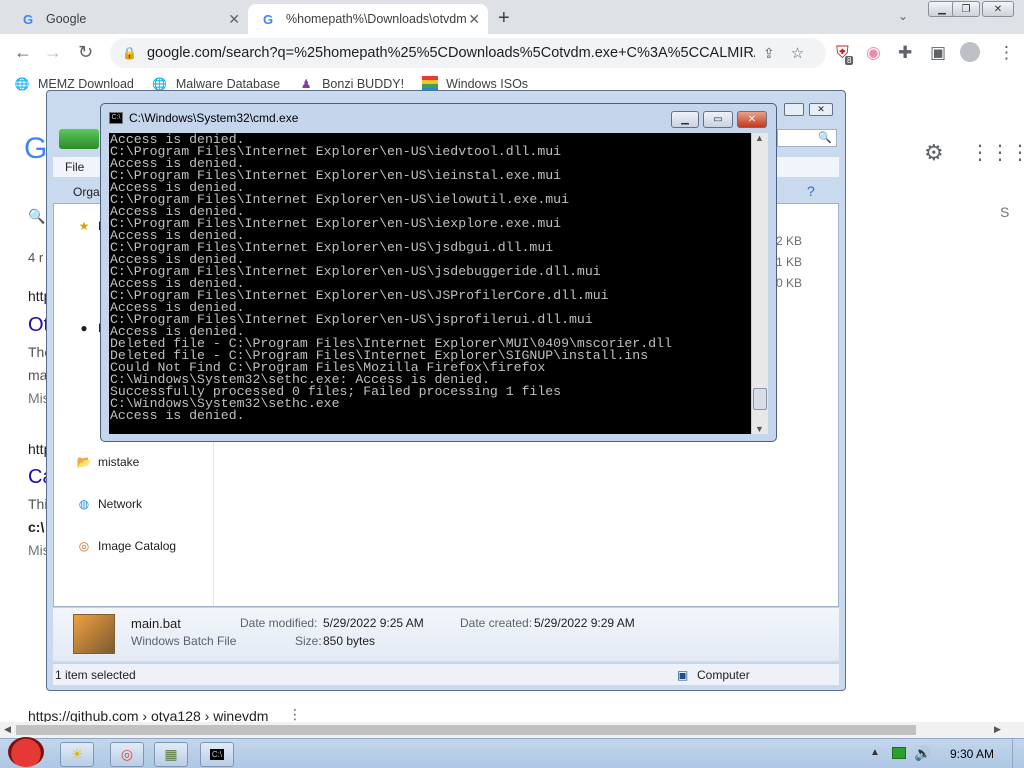 This screenshot has height=768, width=1024. Describe the element at coordinates (120, 504) in the screenshot. I see `nav-label: Network` at that location.